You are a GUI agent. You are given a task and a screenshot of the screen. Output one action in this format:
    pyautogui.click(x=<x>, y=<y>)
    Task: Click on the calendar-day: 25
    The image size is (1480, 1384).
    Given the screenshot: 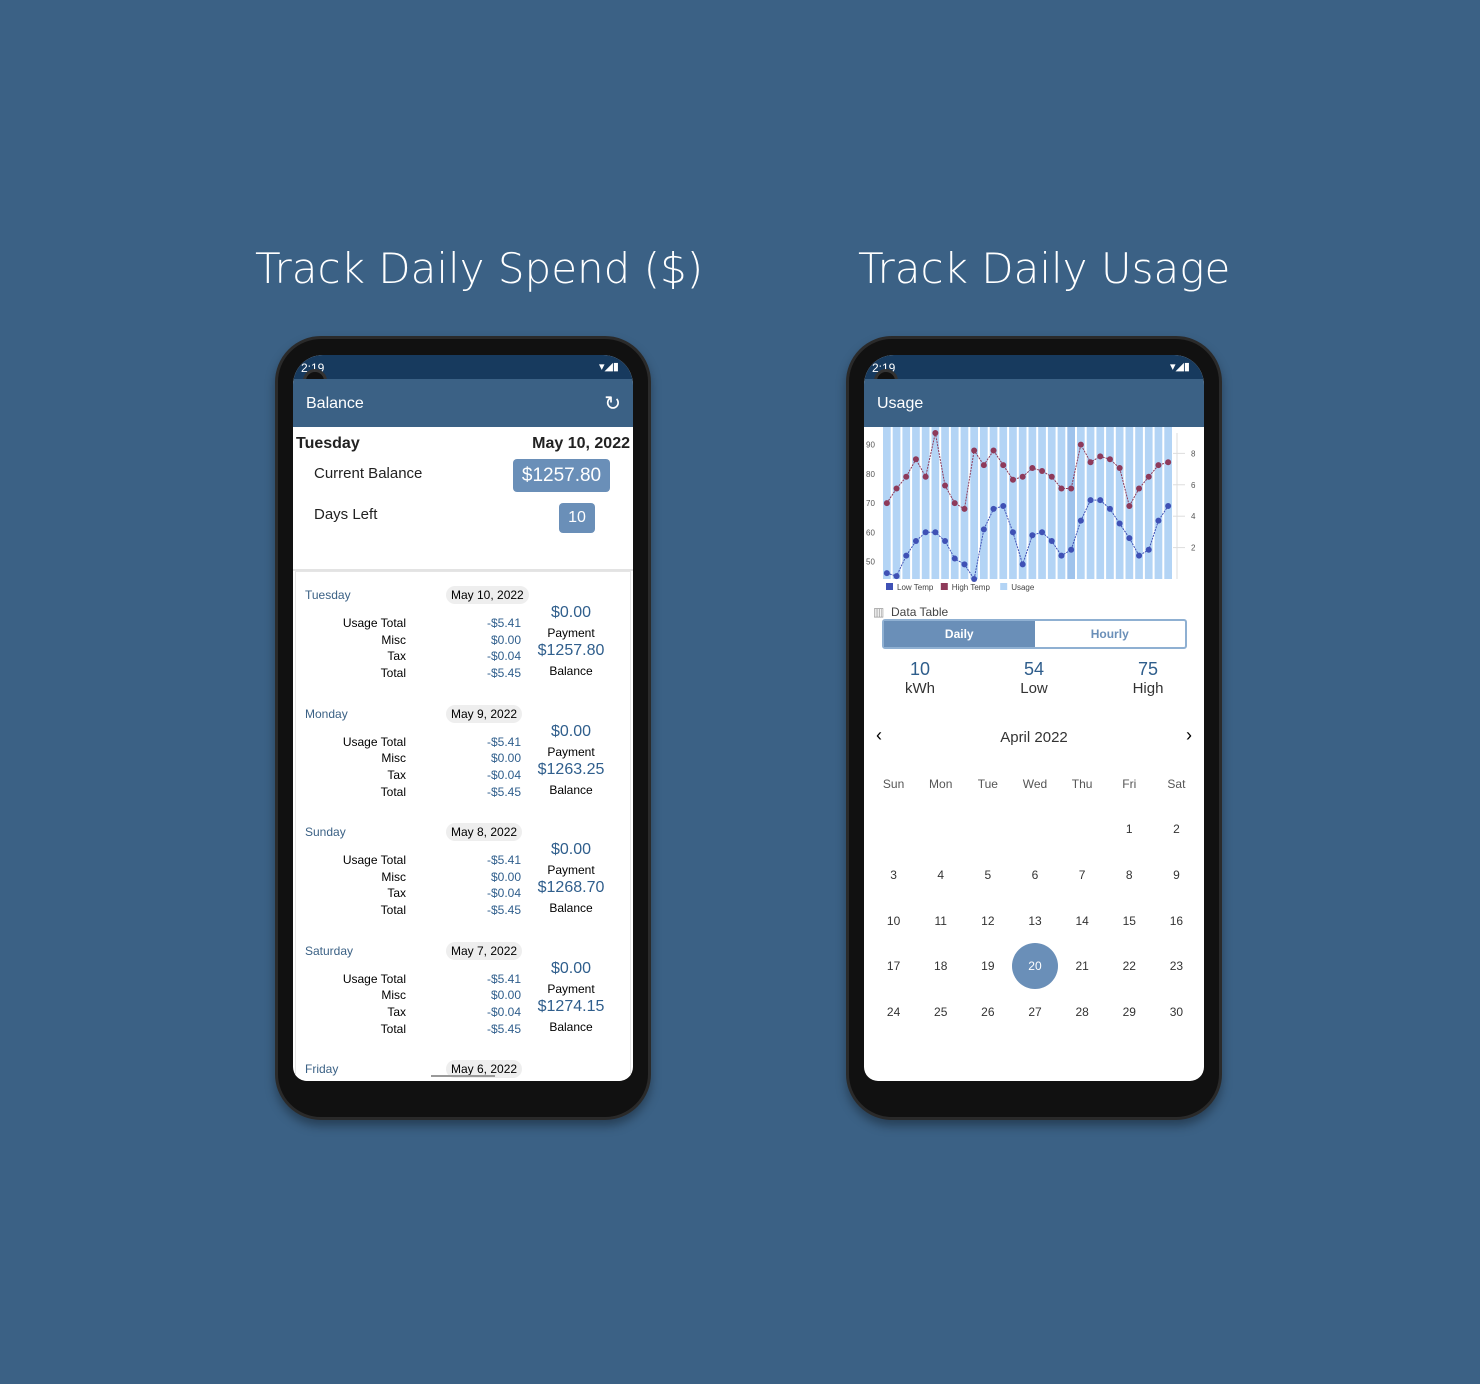 What is the action you would take?
    pyautogui.click(x=940, y=1012)
    